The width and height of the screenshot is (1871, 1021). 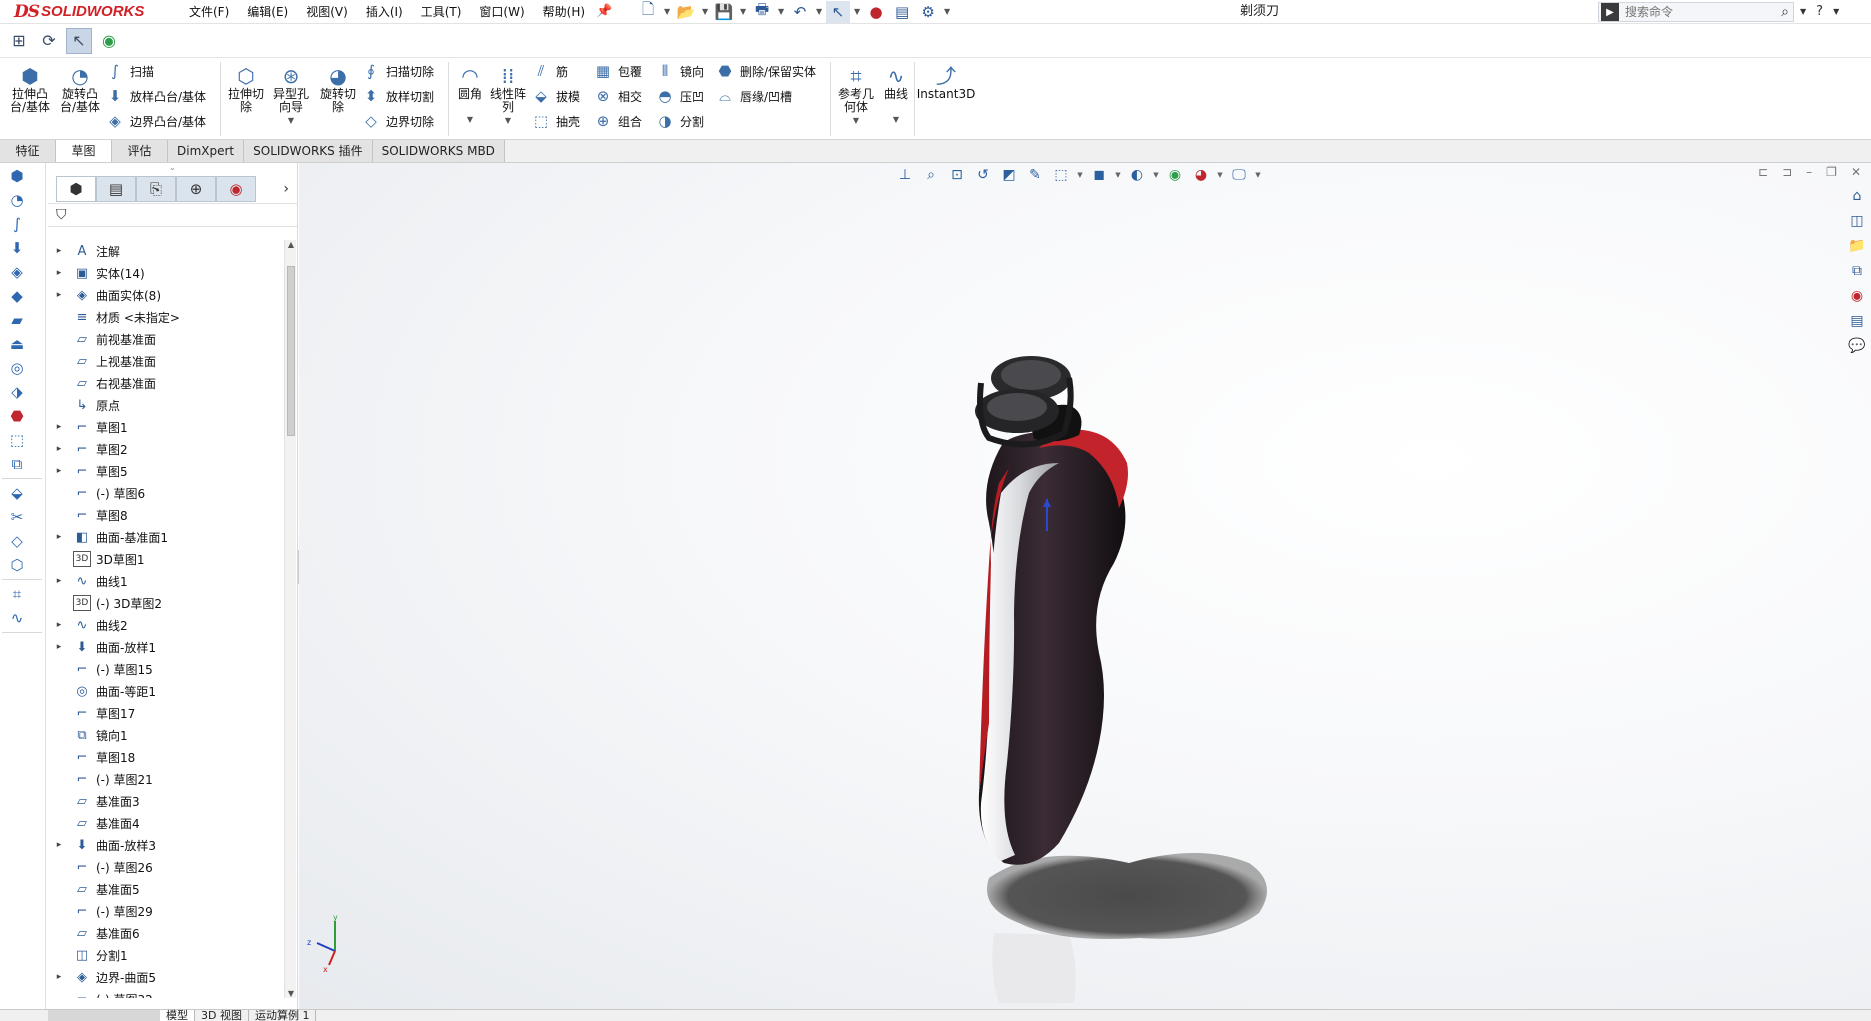 What do you see at coordinates (17, 296) in the screenshot?
I see `thicken-icon: ◆` at bounding box center [17, 296].